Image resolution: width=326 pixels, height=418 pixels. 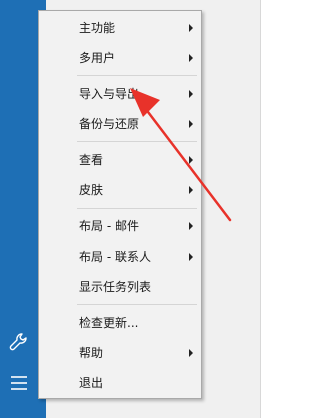 I want to click on menu-item-help: 帮助, so click(x=120, y=353).